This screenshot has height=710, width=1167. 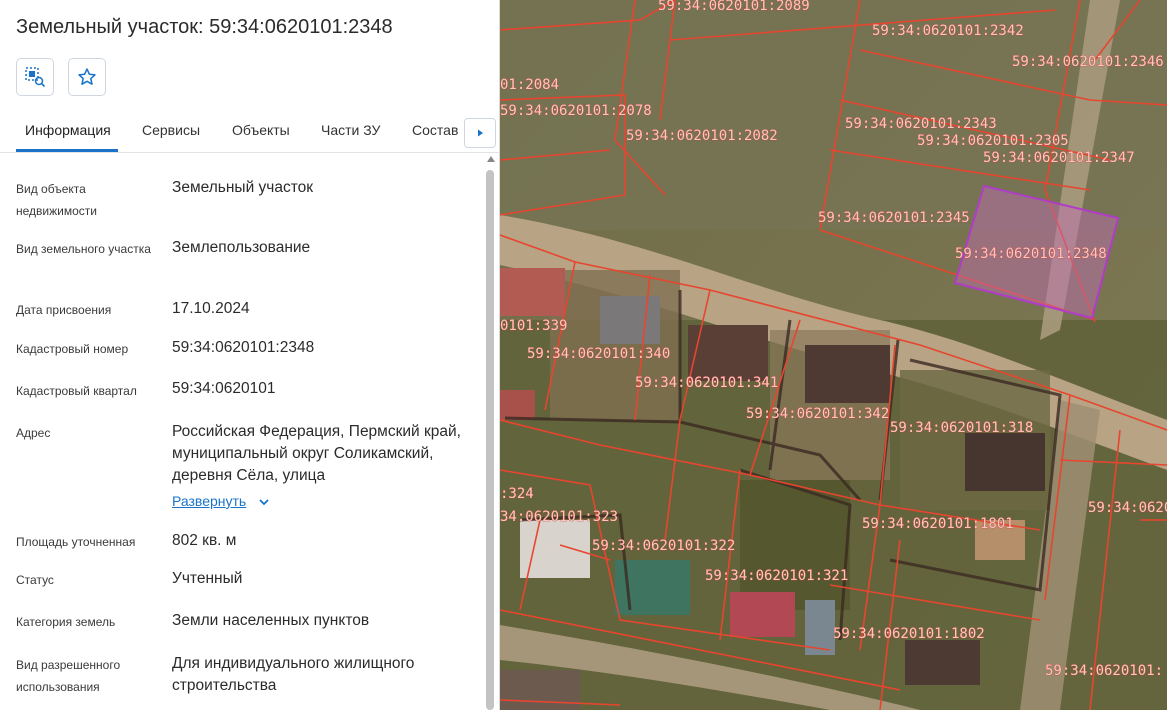 I want to click on value-cadastral-quarter: 59:34:0620101, so click(x=224, y=388).